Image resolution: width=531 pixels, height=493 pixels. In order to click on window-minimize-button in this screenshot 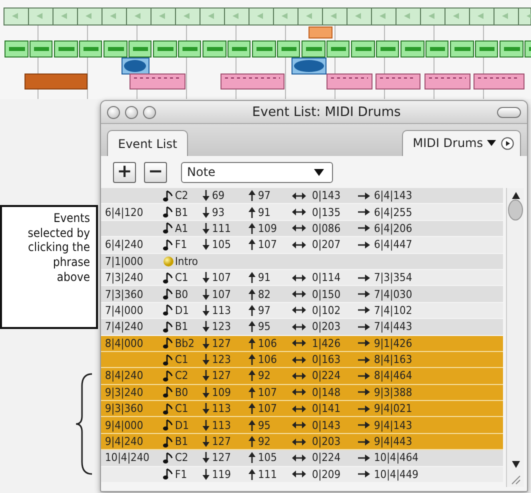, I will do `click(131, 112)`.